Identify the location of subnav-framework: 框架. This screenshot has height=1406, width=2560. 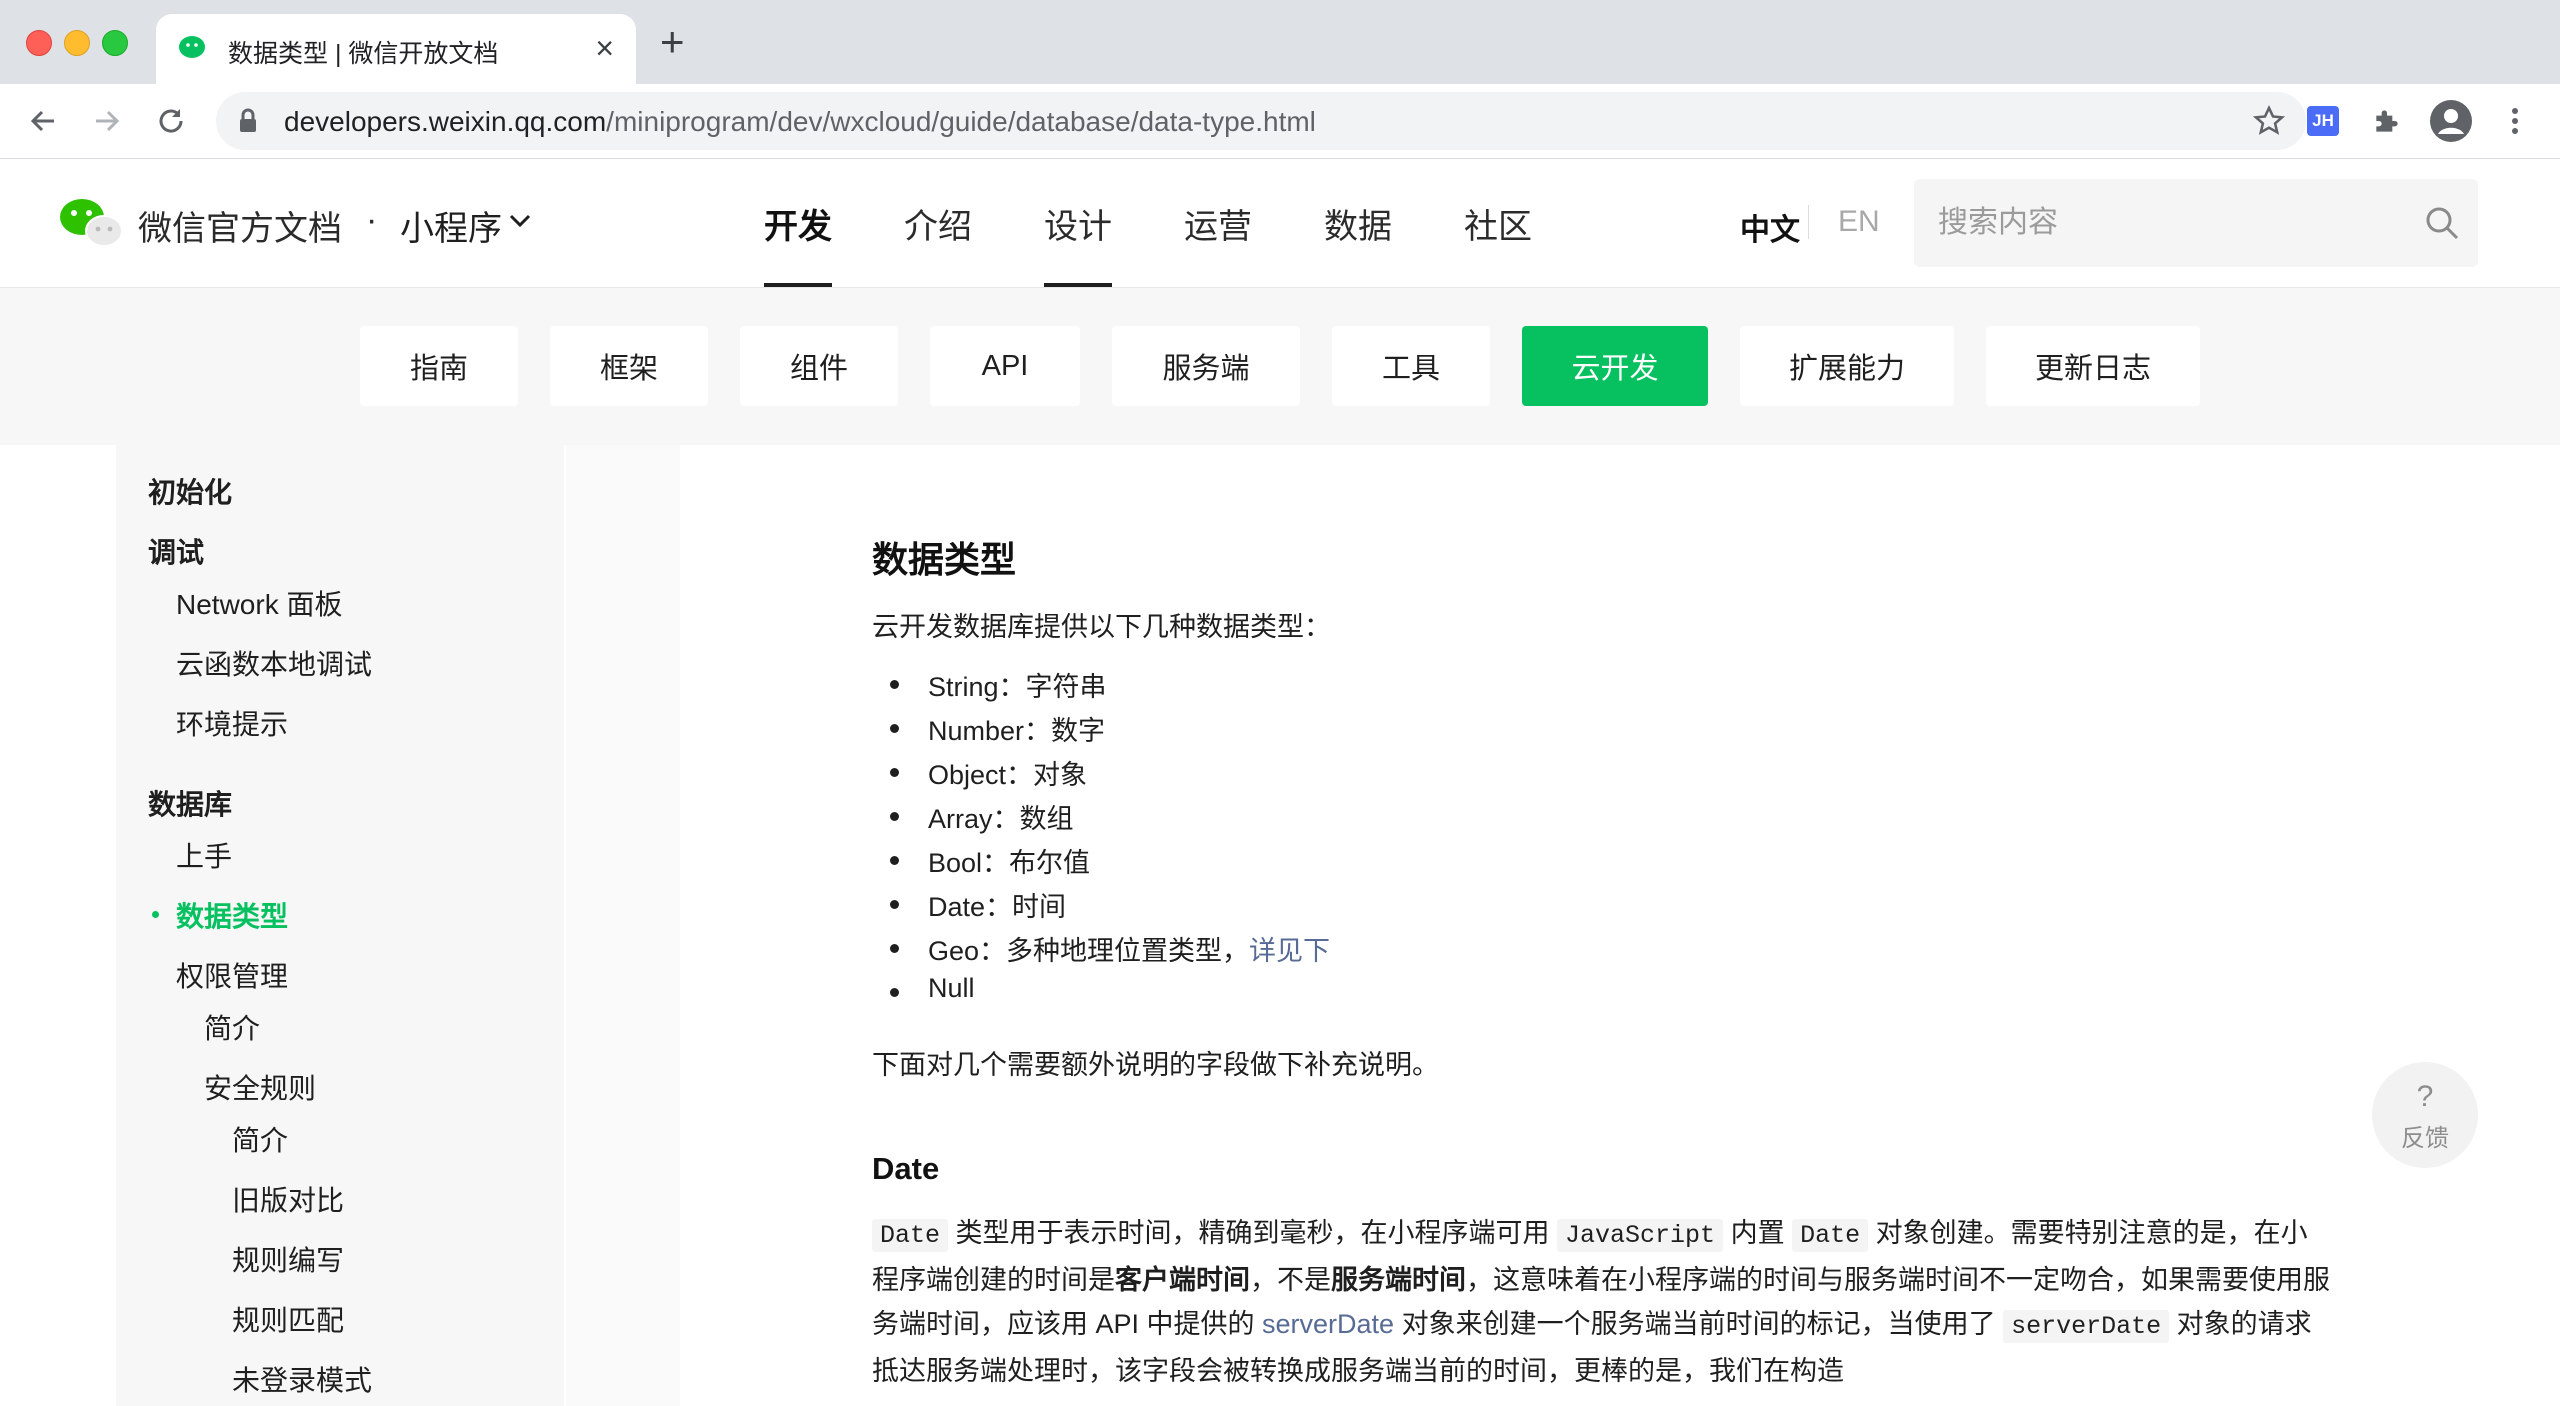
(629, 366).